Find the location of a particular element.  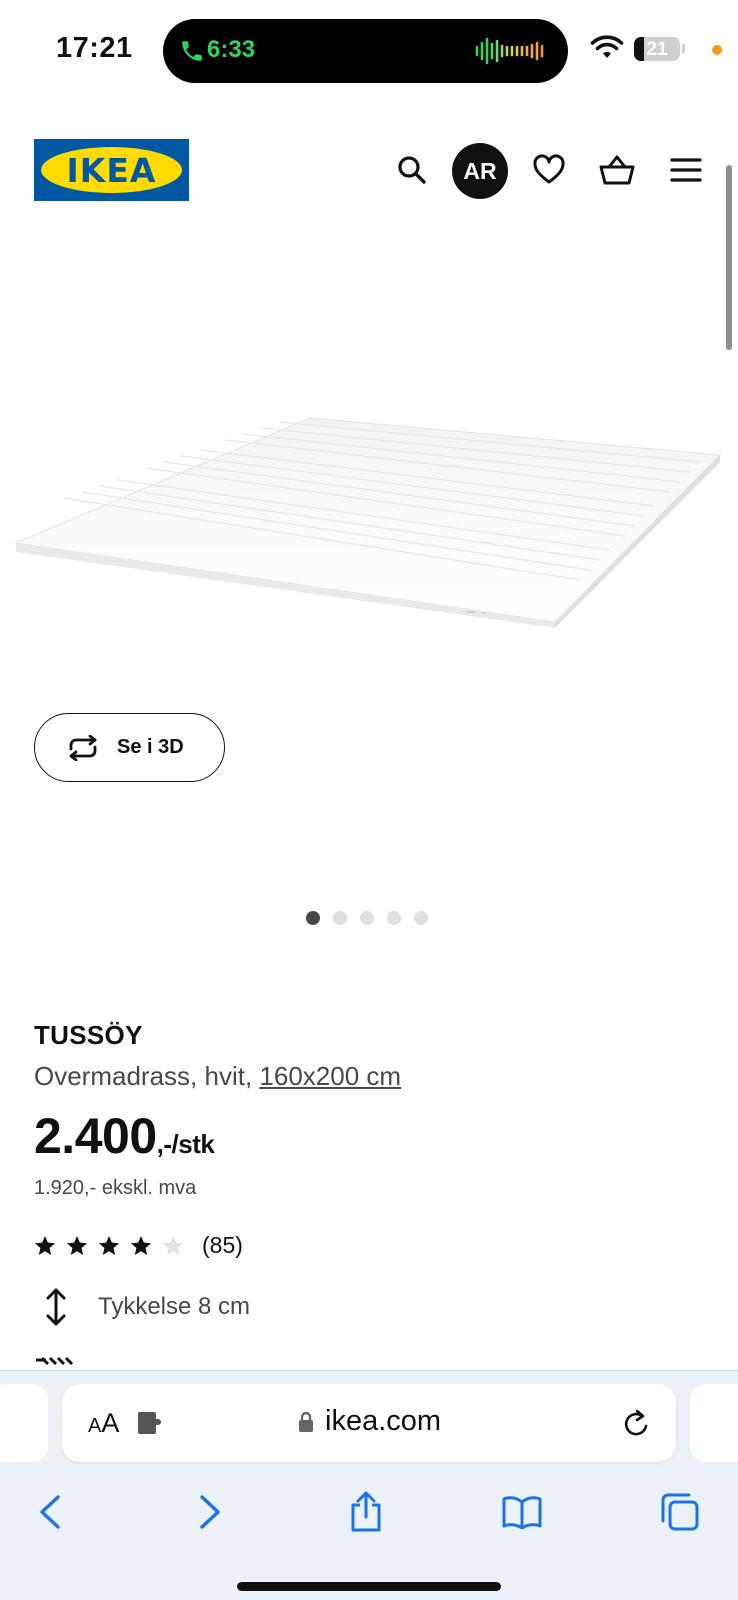

heart-icon is located at coordinates (549, 169).